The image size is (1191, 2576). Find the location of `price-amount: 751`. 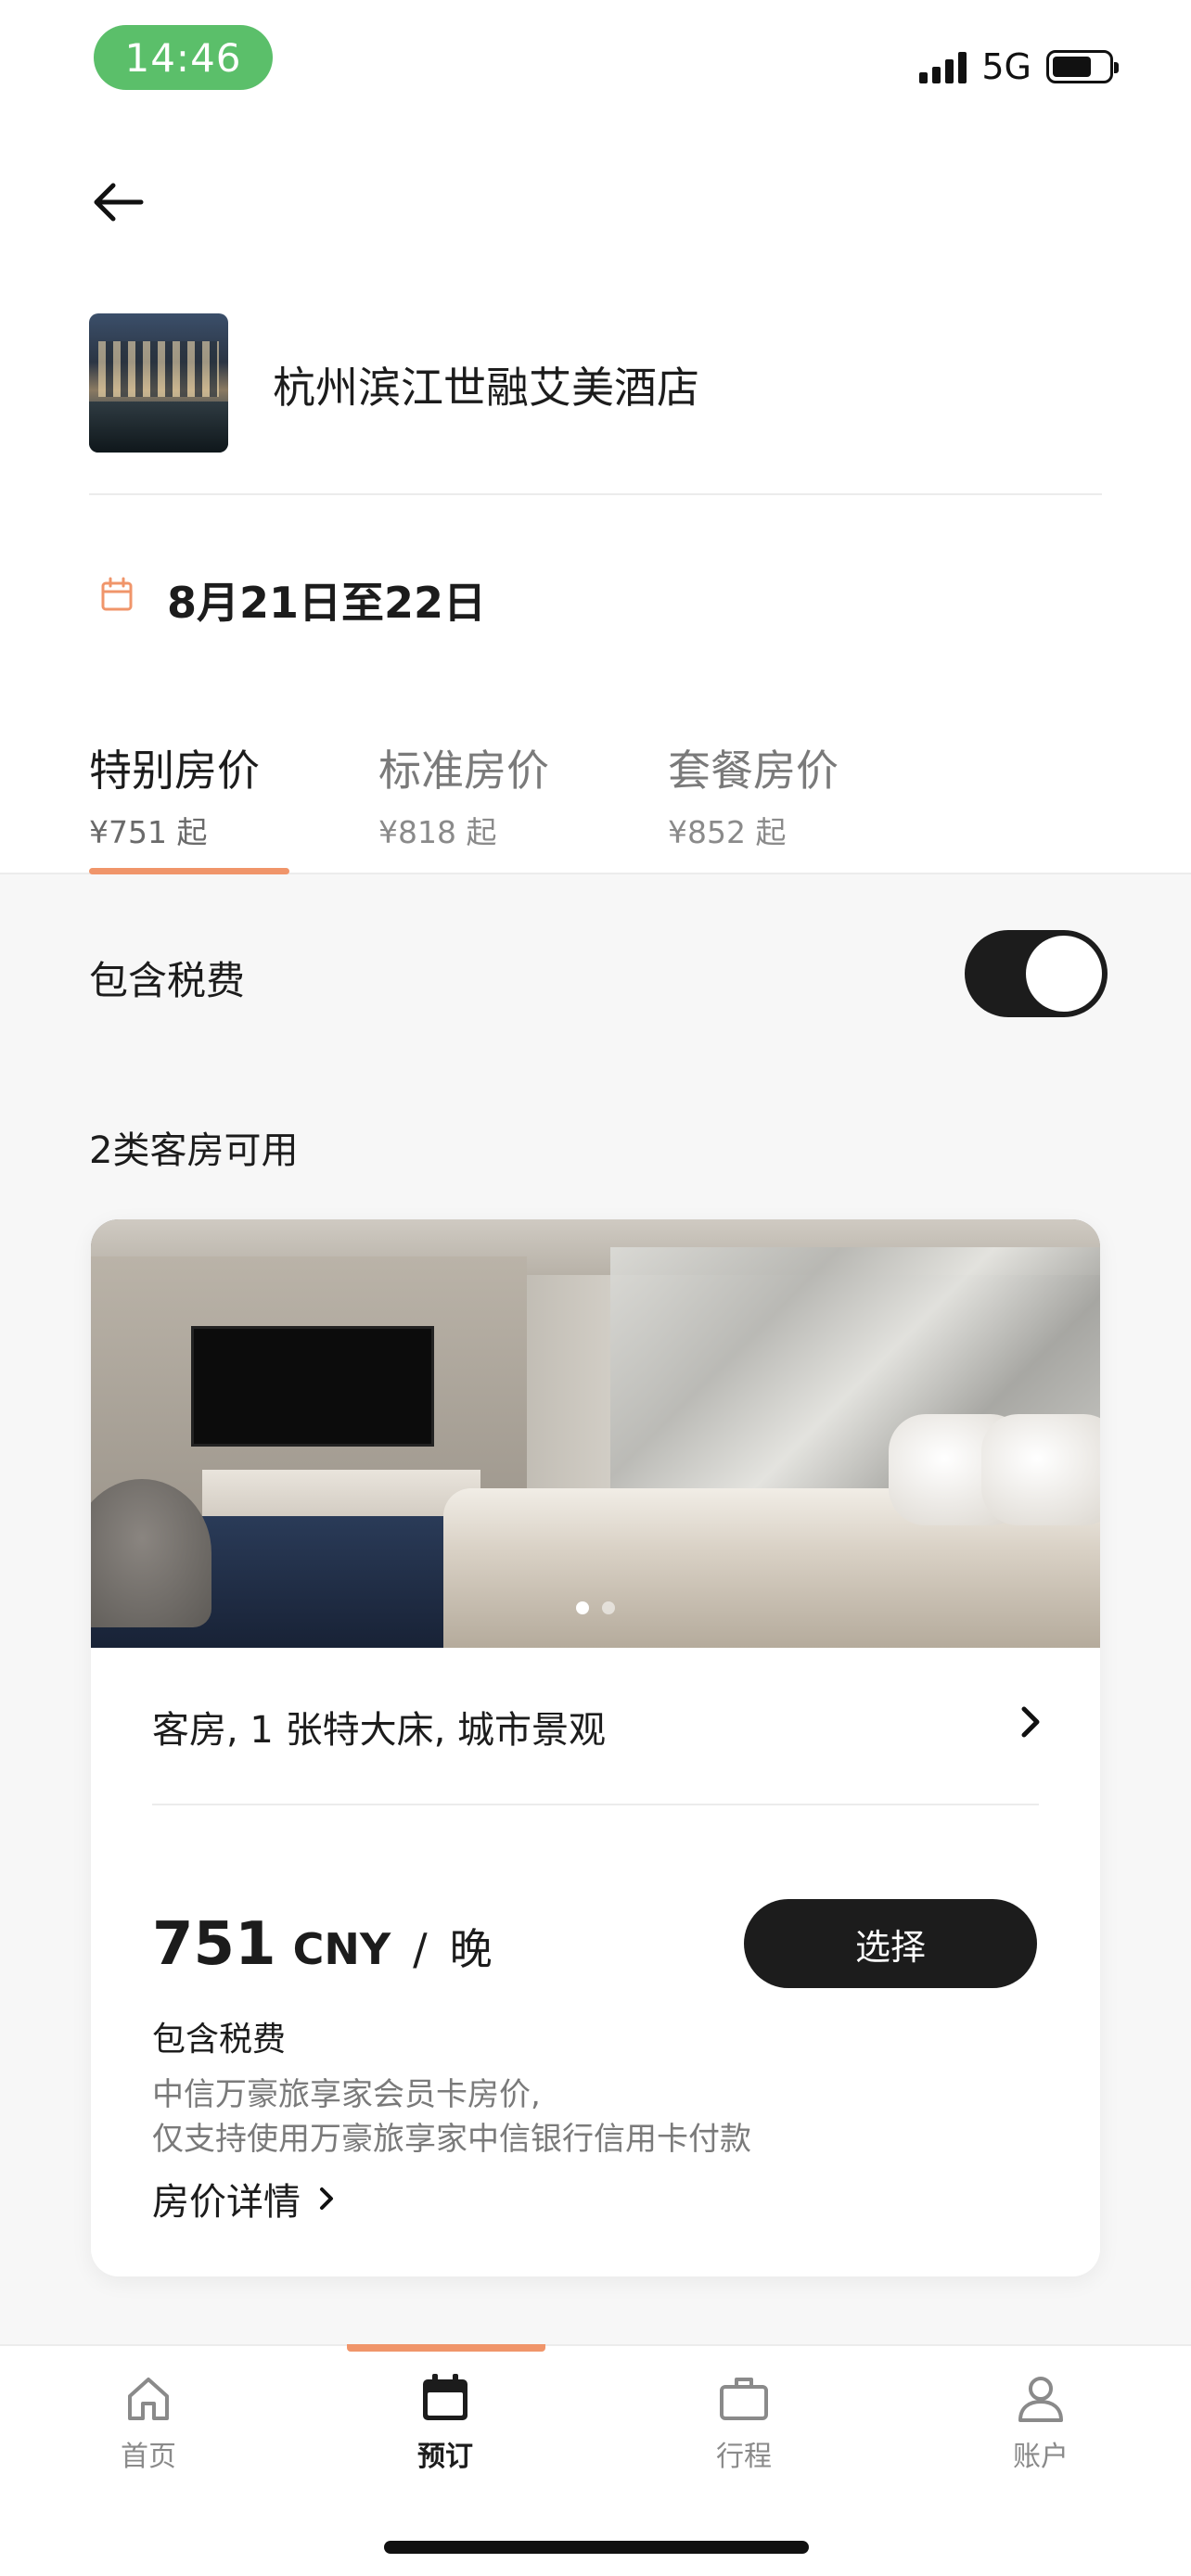

price-amount: 751 is located at coordinates (214, 1944).